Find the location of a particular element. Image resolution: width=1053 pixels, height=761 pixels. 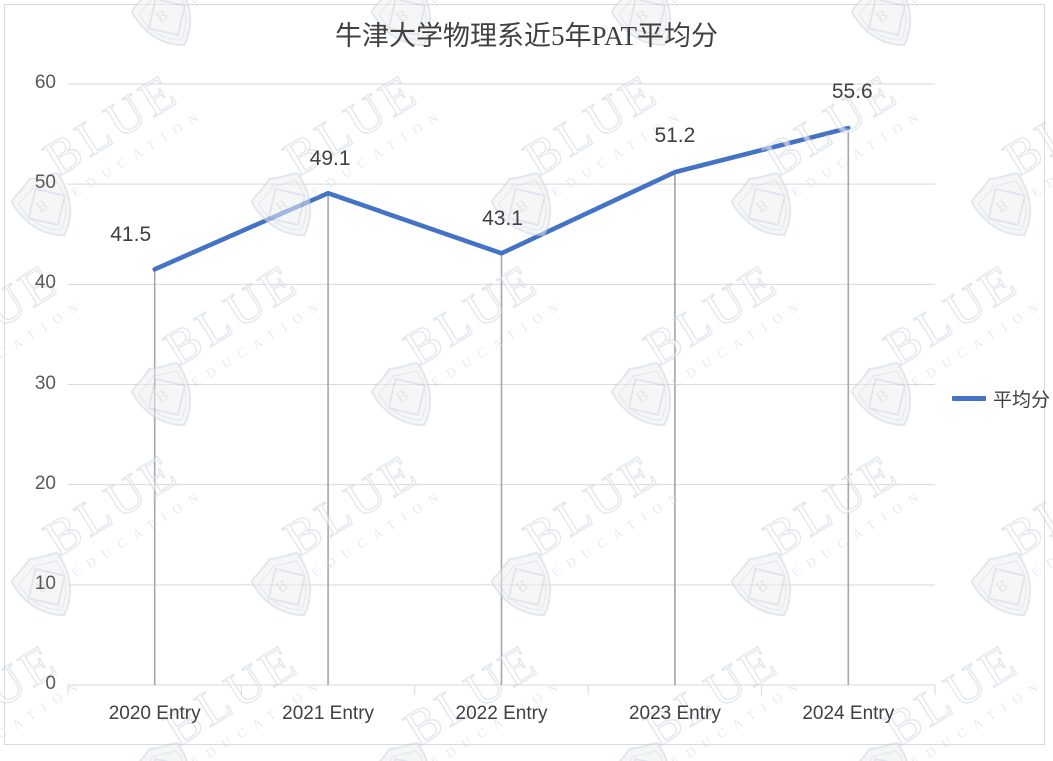

legend-item-label: 平均分 is located at coordinates (1022, 400).